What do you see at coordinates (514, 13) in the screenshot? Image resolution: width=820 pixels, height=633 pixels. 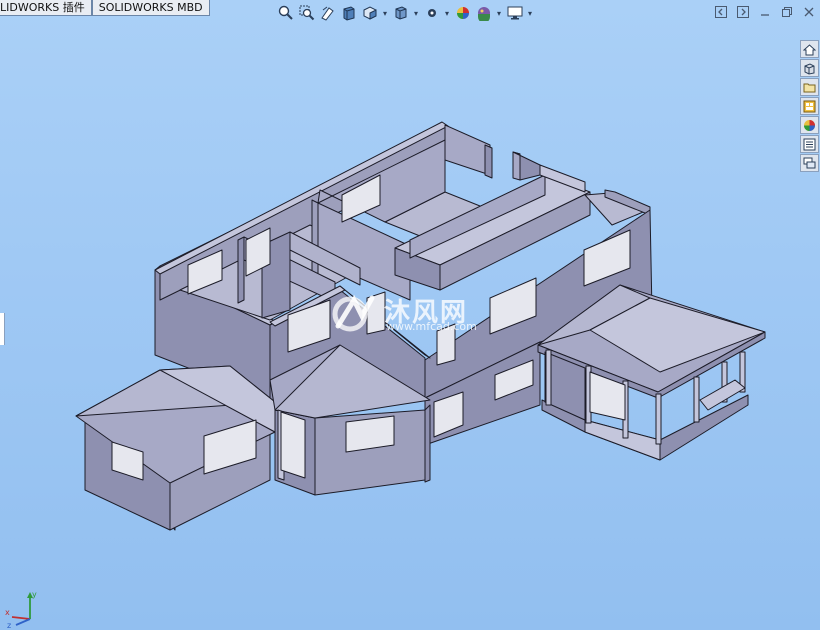 I see `view-settings-icon` at bounding box center [514, 13].